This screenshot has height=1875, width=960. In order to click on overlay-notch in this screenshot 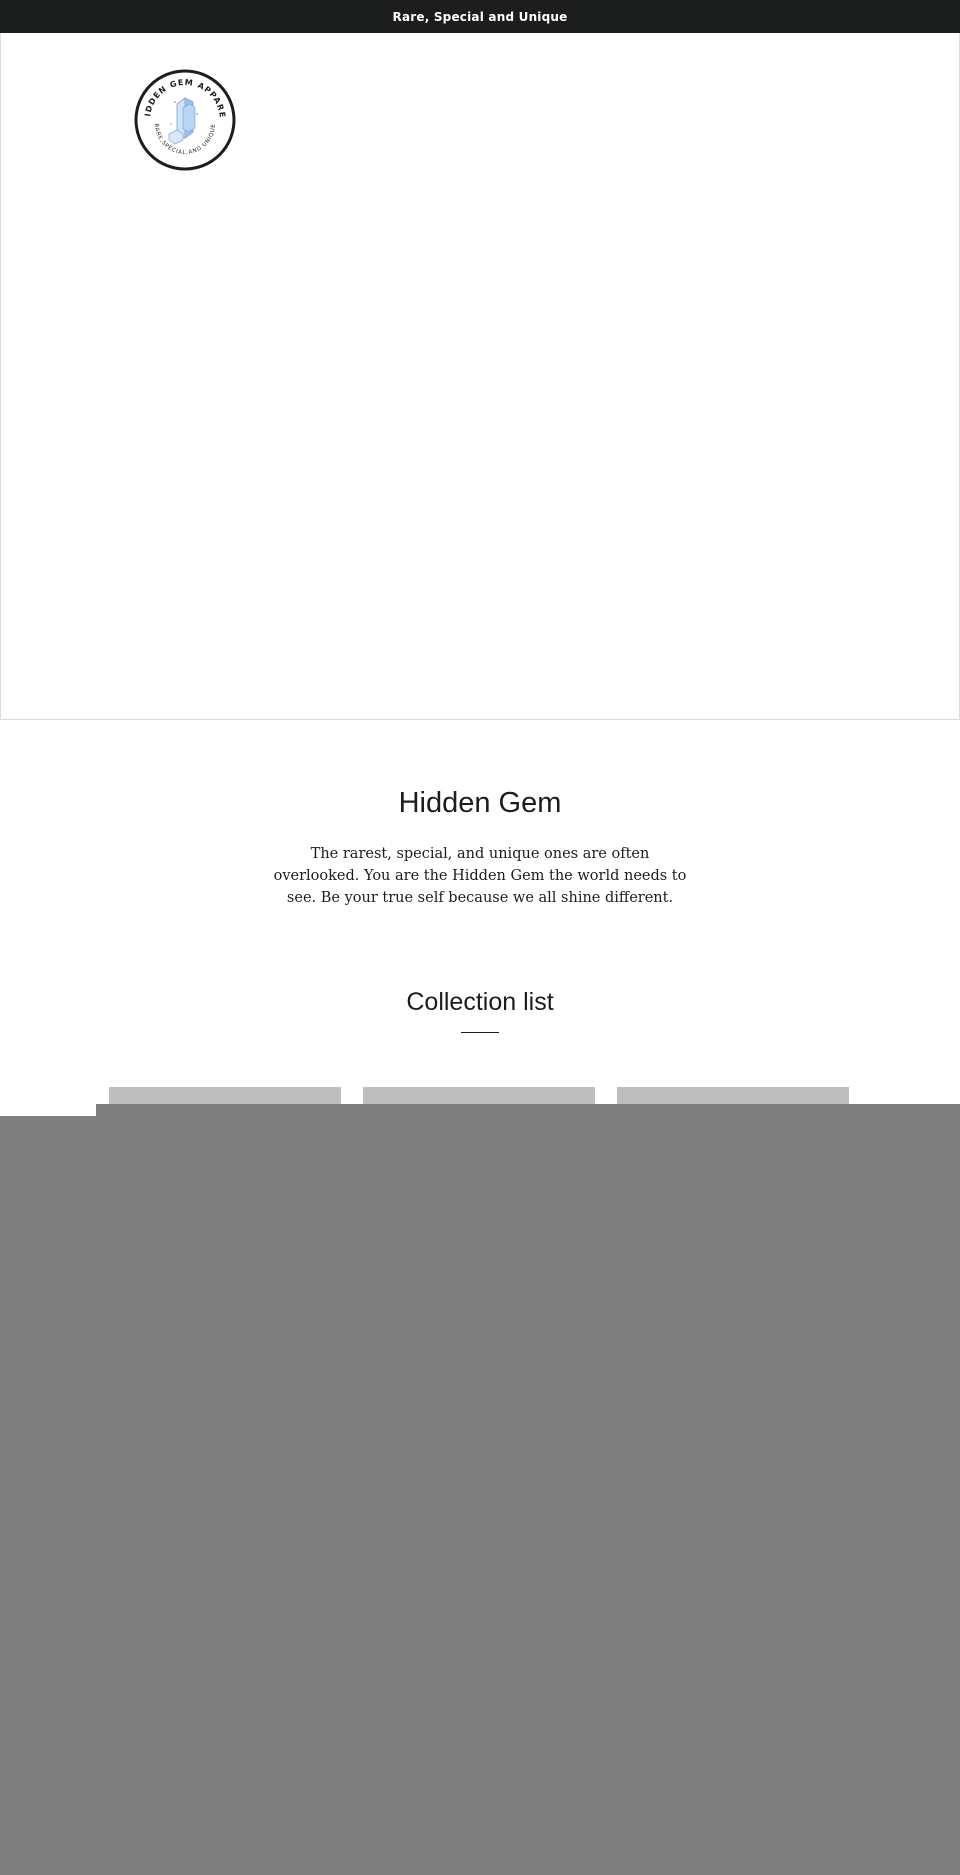, I will do `click(48, 1110)`.